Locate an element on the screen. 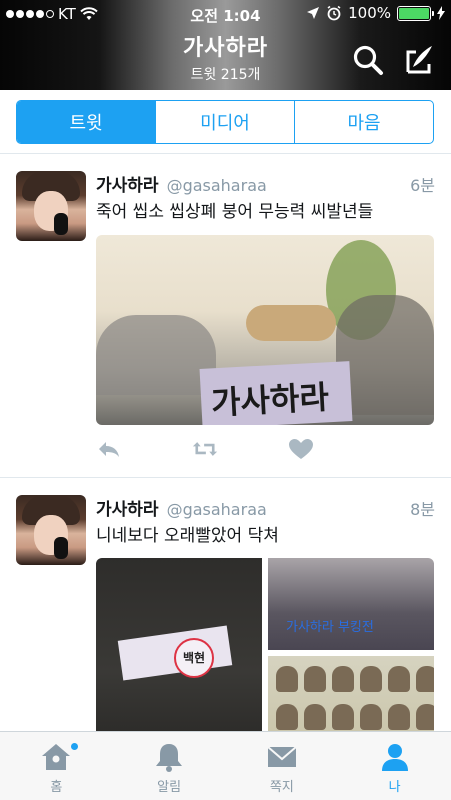 The height and width of the screenshot is (800, 451). home-notification-dot is located at coordinates (74, 746).